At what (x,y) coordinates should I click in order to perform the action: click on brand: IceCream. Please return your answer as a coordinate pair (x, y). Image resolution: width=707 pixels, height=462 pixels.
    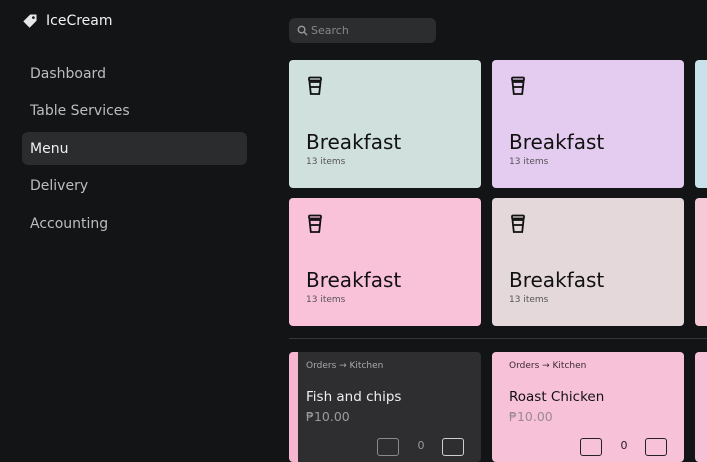
    Looking at the image, I should click on (67, 21).